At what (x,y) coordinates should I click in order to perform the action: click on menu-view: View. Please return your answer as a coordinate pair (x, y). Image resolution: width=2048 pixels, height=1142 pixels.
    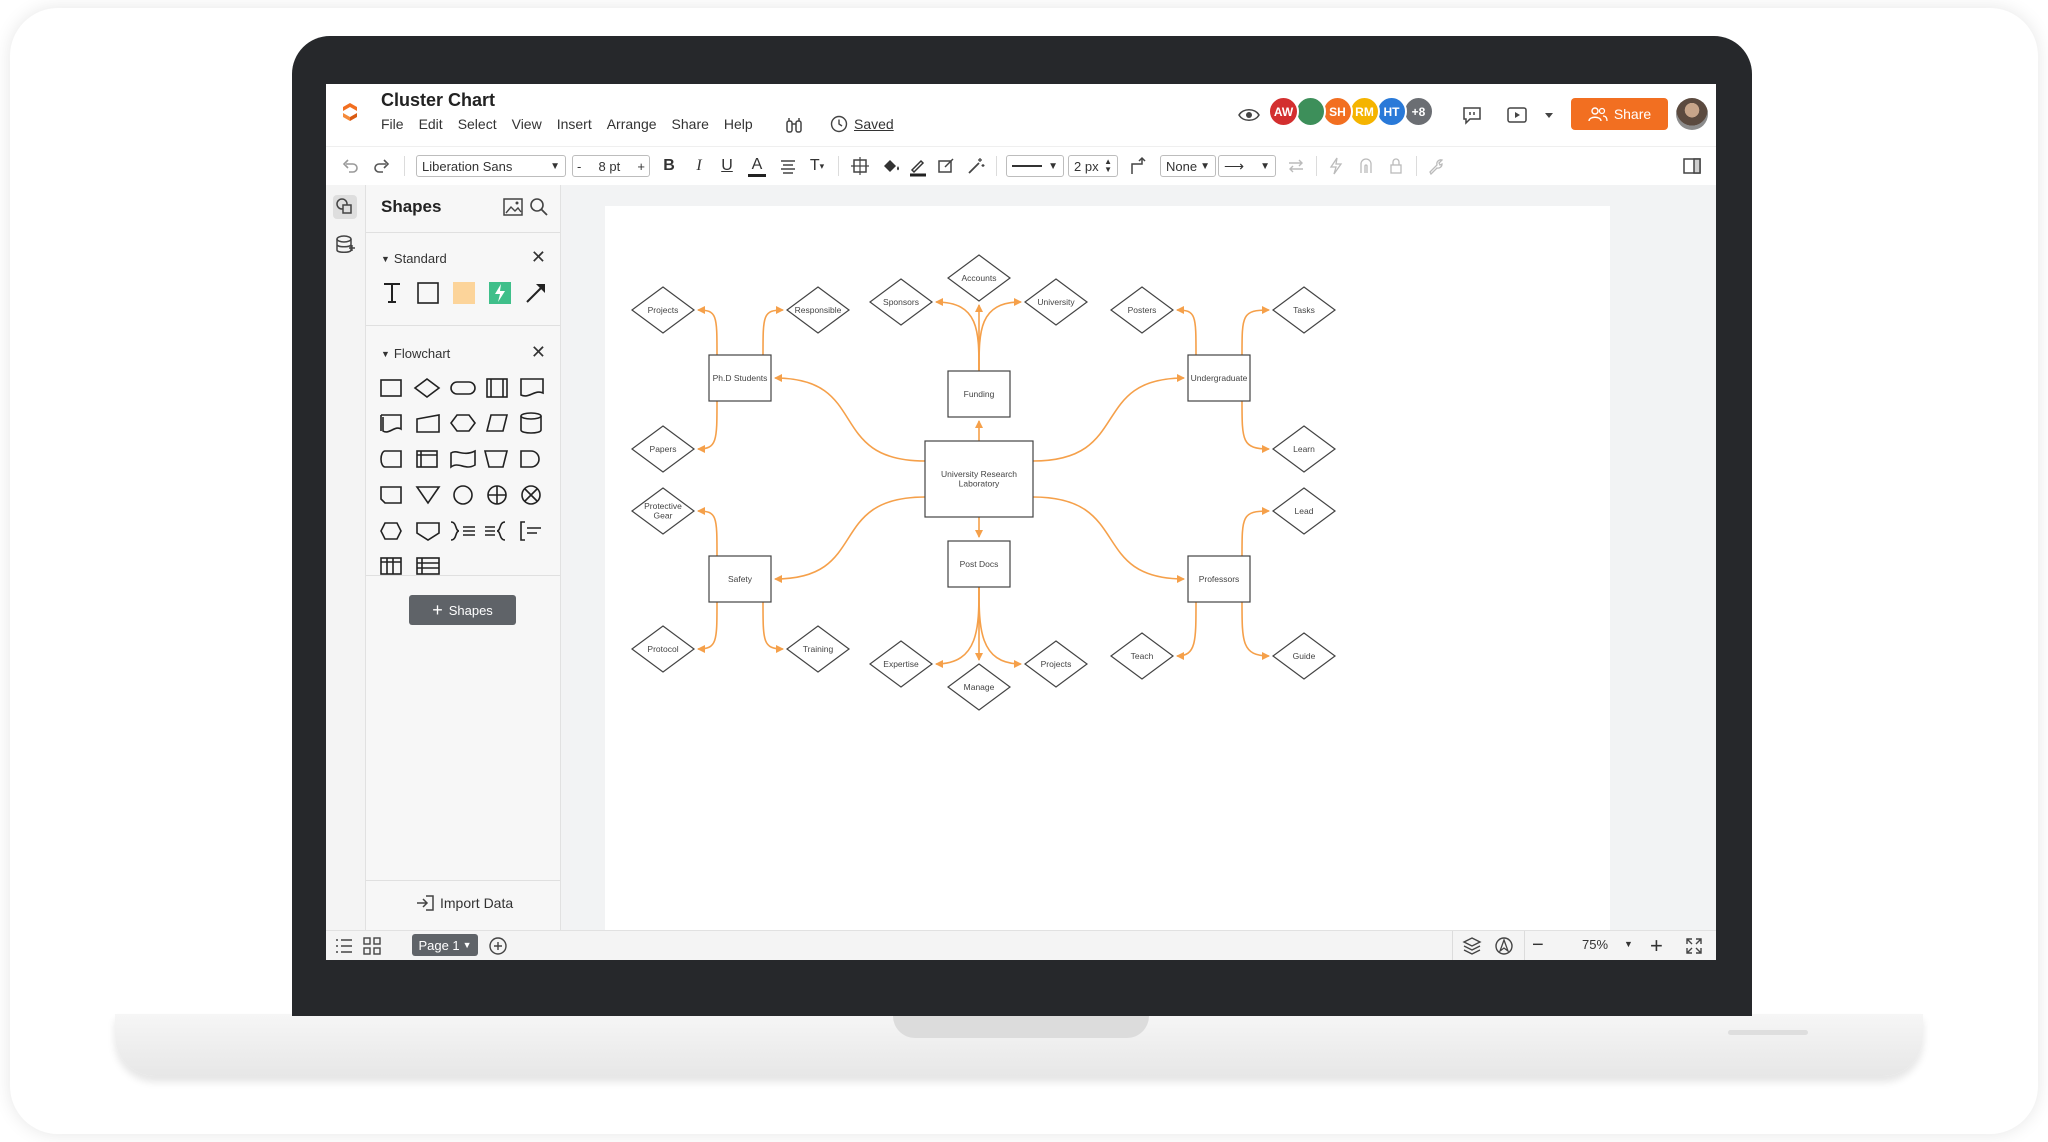
    Looking at the image, I should click on (527, 124).